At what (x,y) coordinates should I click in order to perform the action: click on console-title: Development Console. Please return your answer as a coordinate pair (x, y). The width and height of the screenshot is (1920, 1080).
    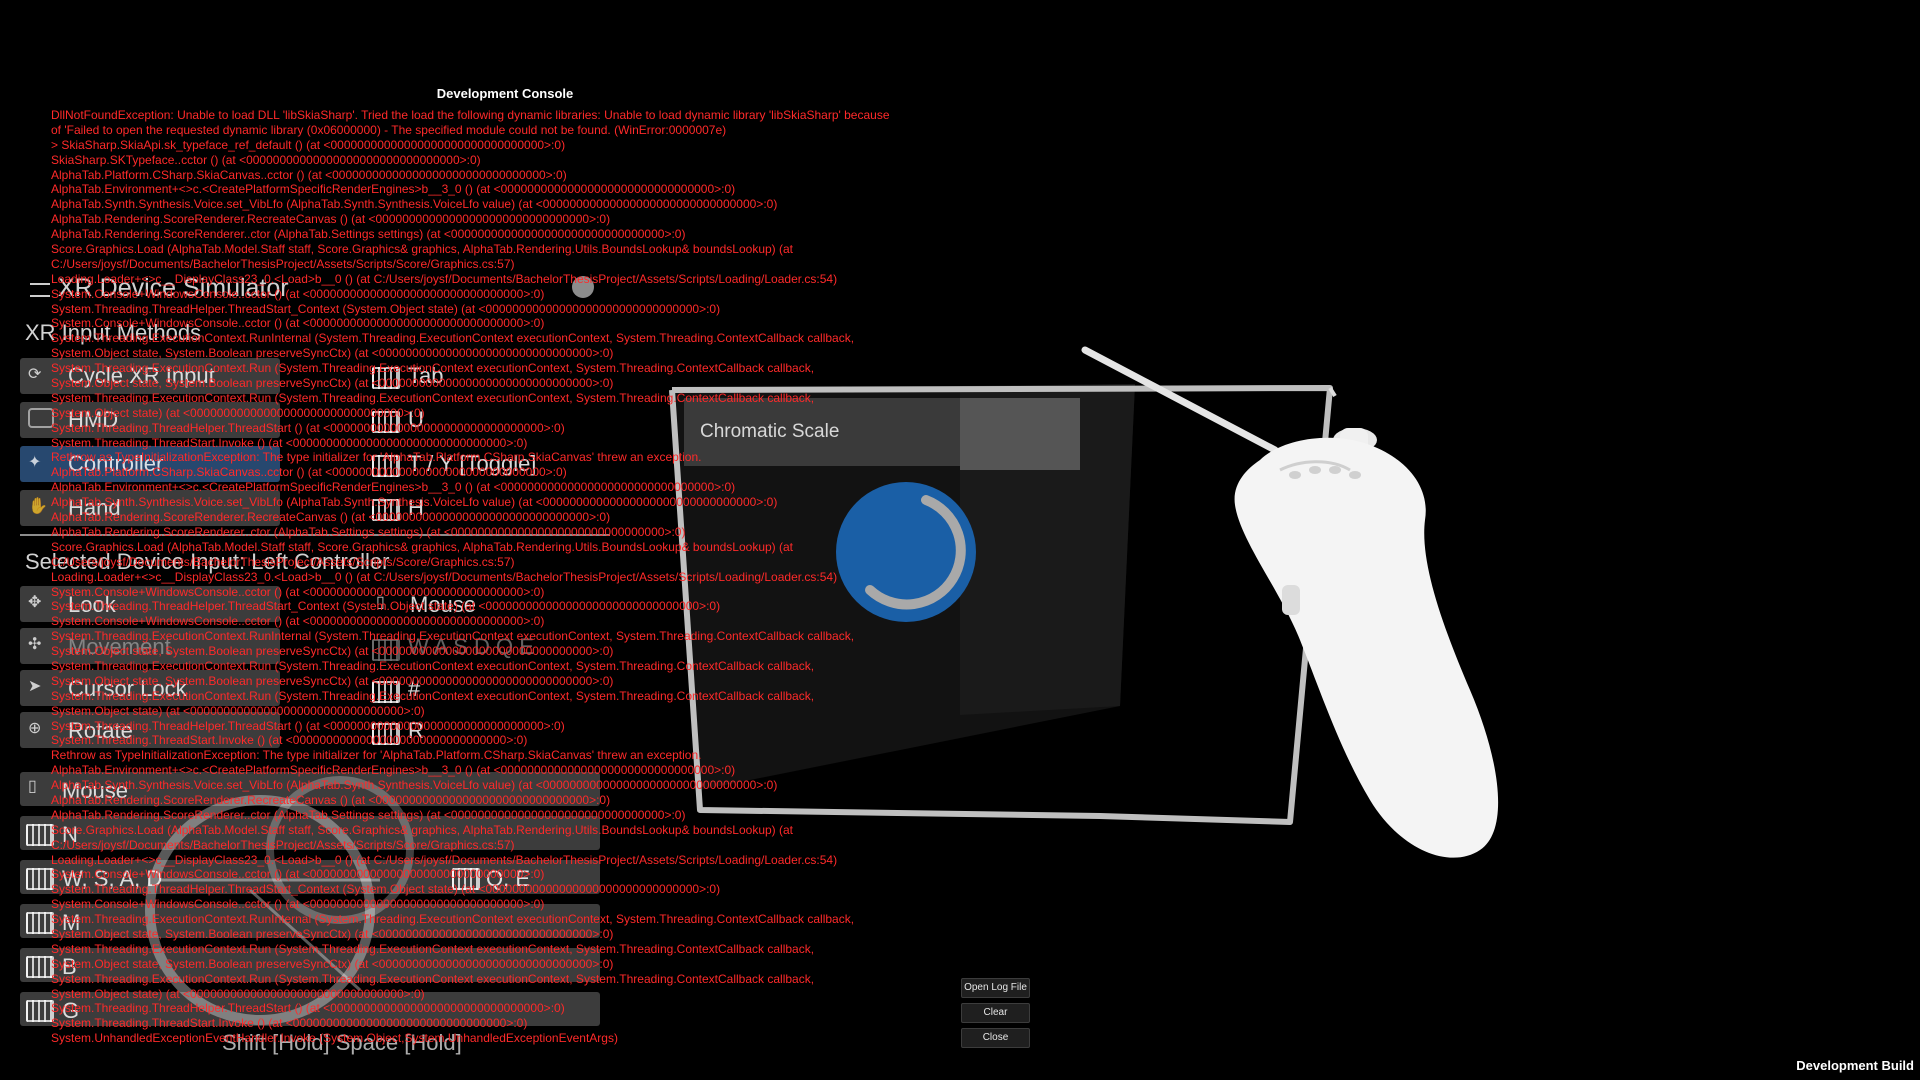
    Looking at the image, I should click on (505, 93).